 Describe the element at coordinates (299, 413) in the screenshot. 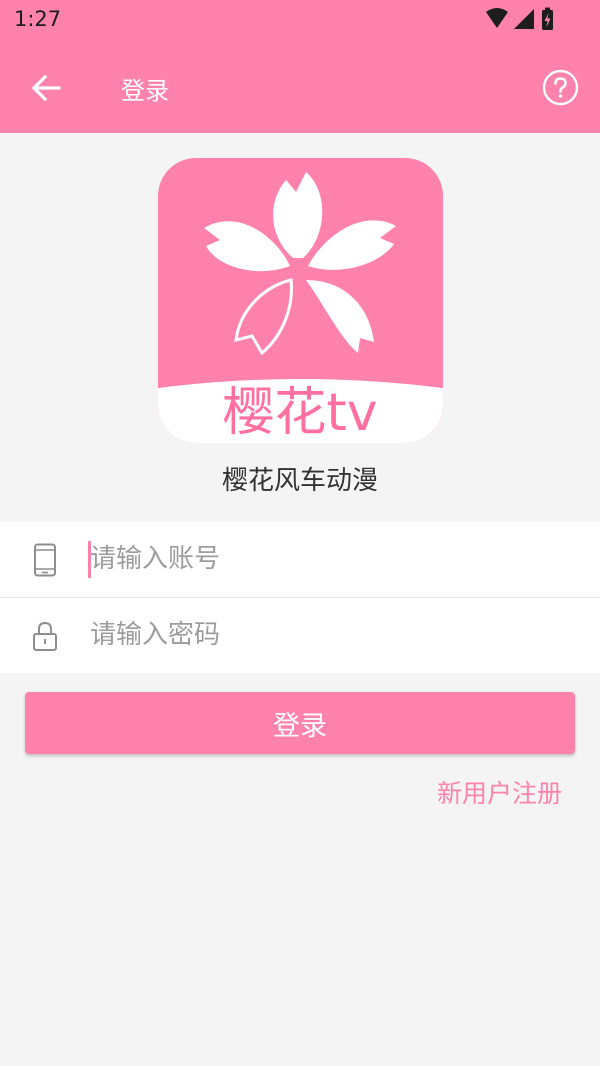

I see `logo-text: 樱花tv` at that location.